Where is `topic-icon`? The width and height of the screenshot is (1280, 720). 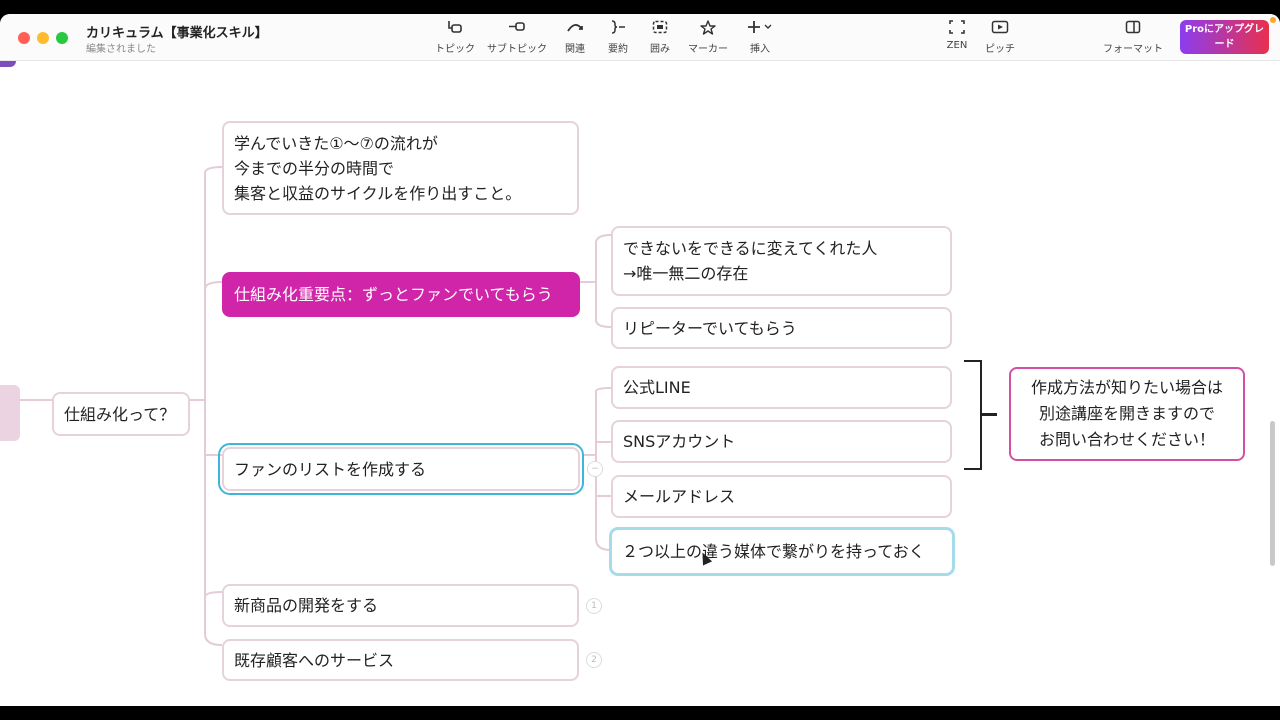
topic-icon is located at coordinates (455, 30).